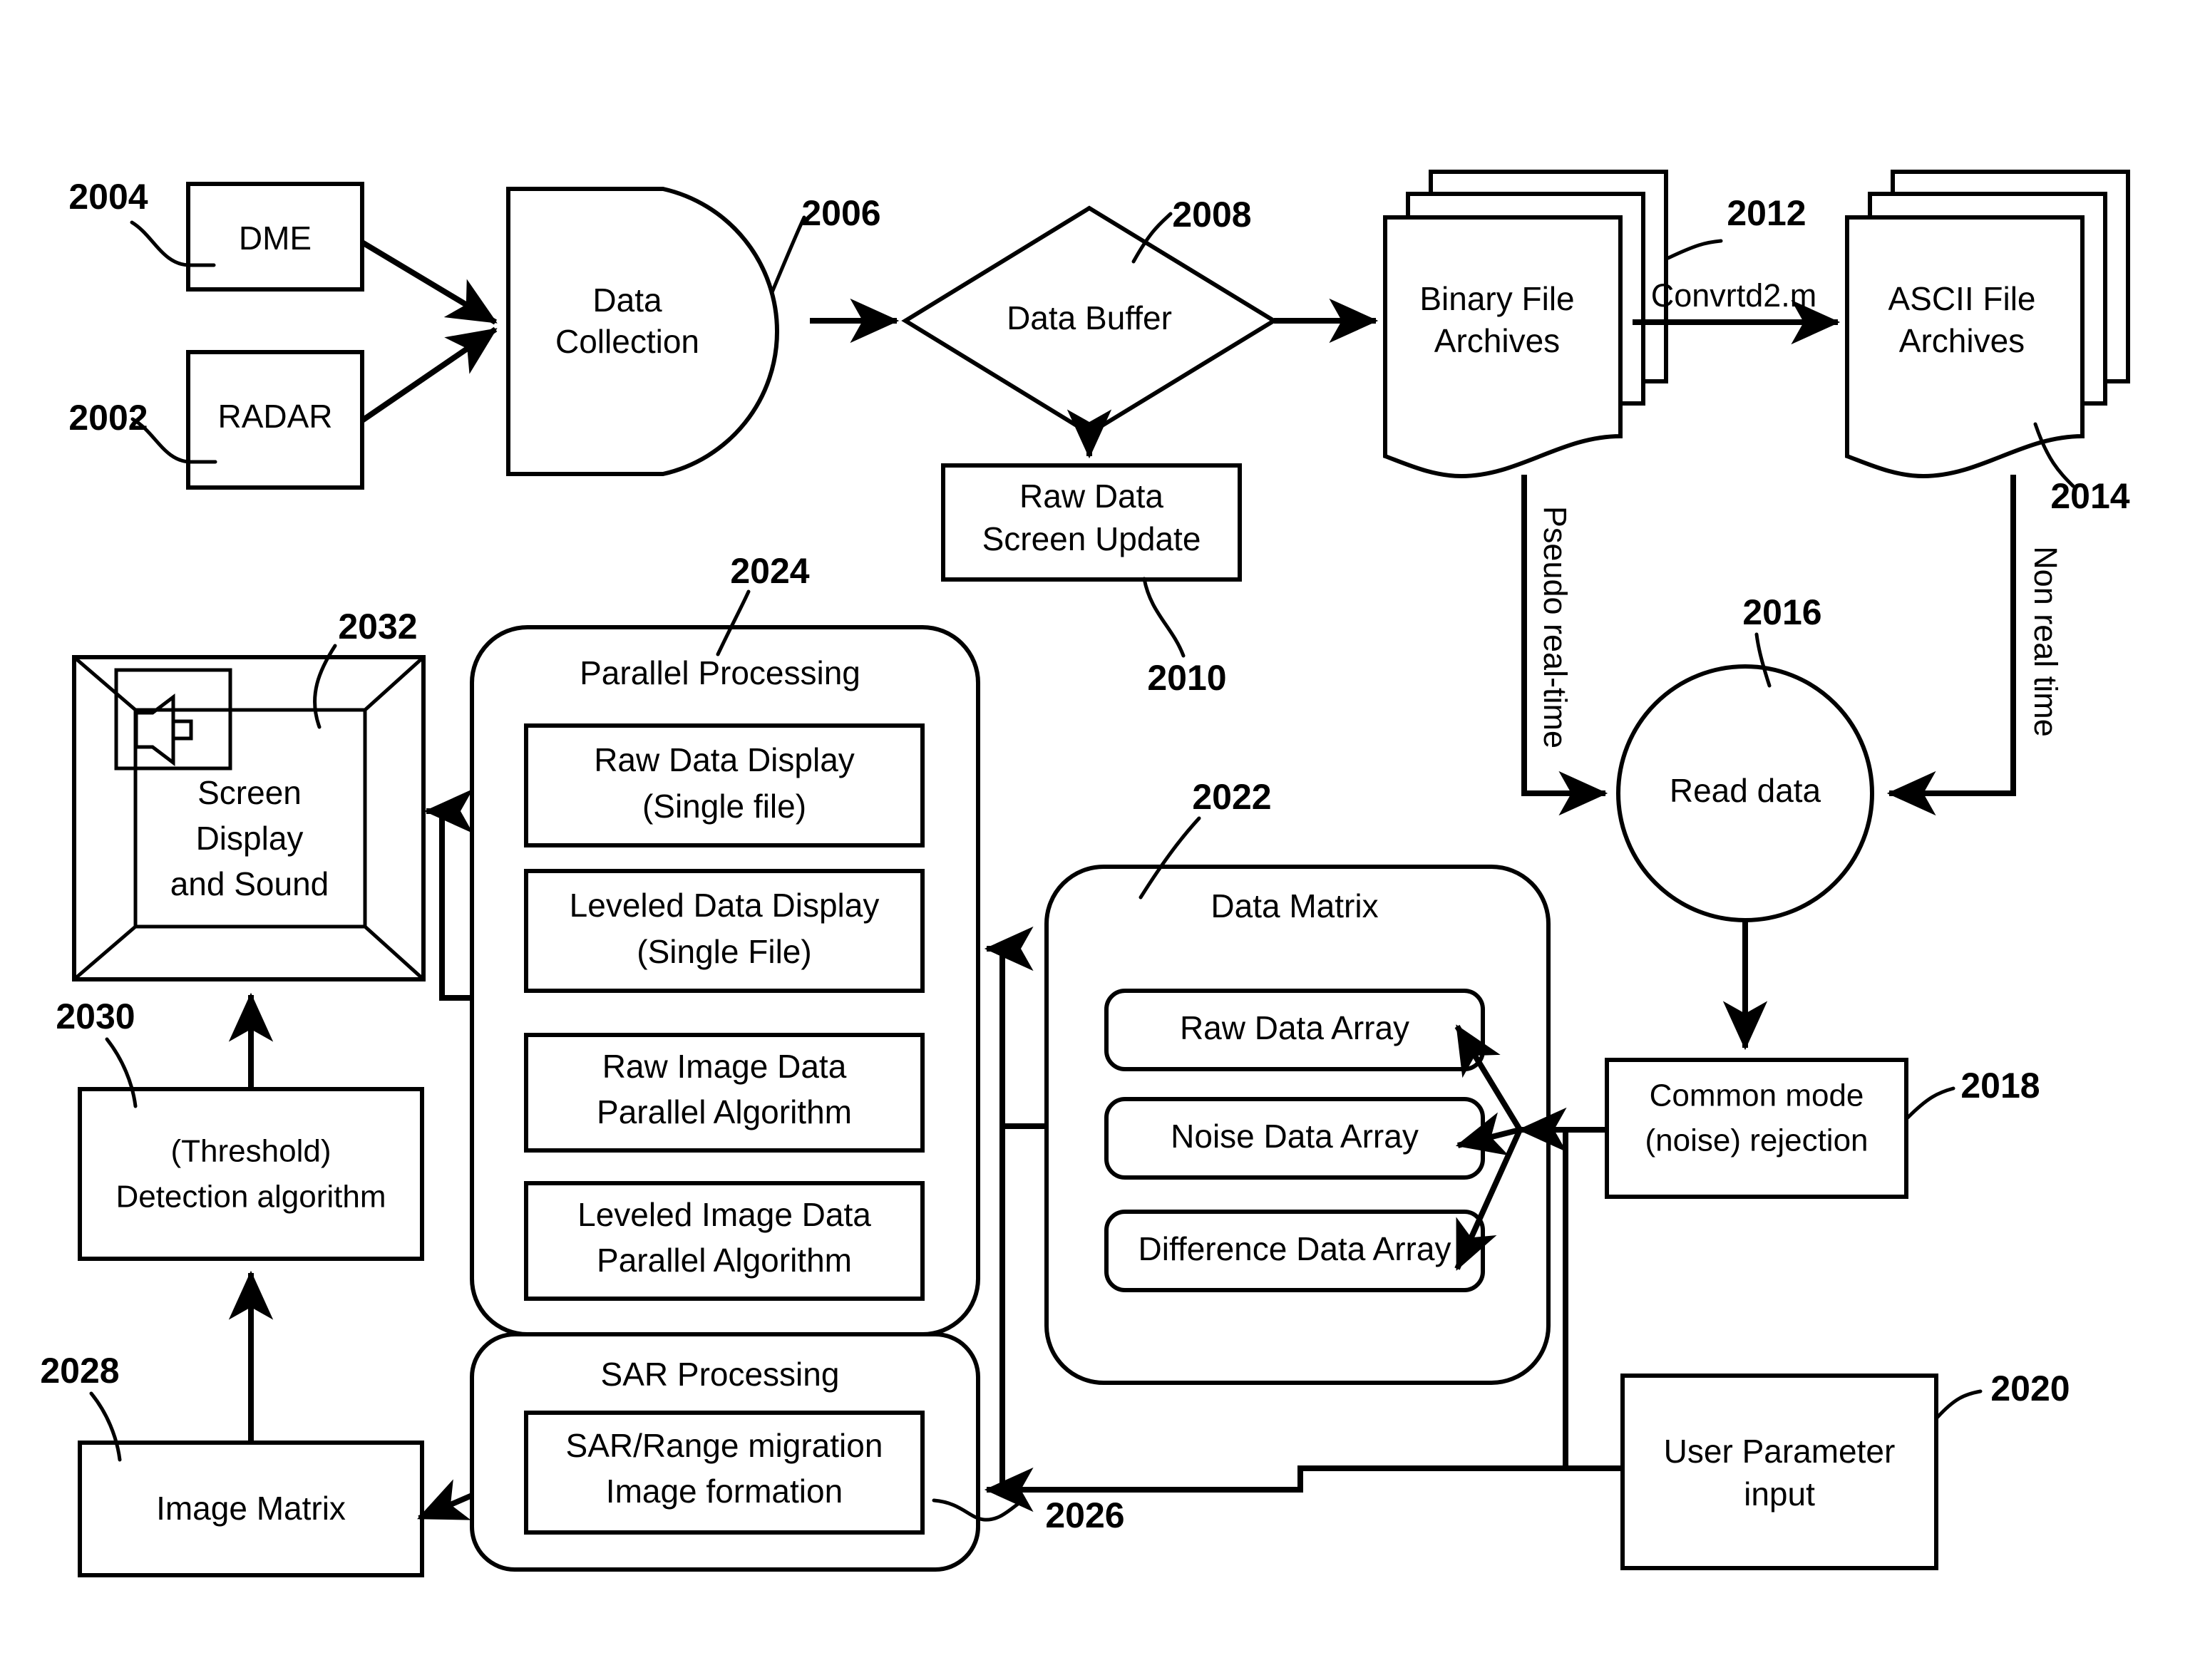  I want to click on ref-2032: 2032, so click(377, 626).